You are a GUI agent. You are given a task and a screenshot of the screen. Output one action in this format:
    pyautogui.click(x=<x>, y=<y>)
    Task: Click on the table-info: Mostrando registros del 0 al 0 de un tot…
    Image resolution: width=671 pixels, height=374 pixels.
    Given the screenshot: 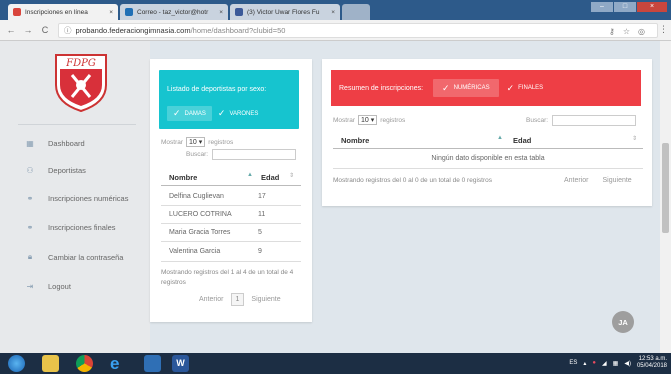 What is the action you would take?
    pyautogui.click(x=412, y=180)
    